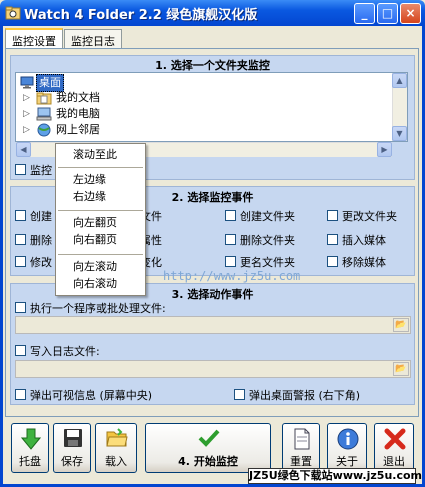 This screenshot has height=487, width=425. What do you see at coordinates (41, 170) in the screenshot?
I see `monitor-subfolders-label: 监控` at bounding box center [41, 170].